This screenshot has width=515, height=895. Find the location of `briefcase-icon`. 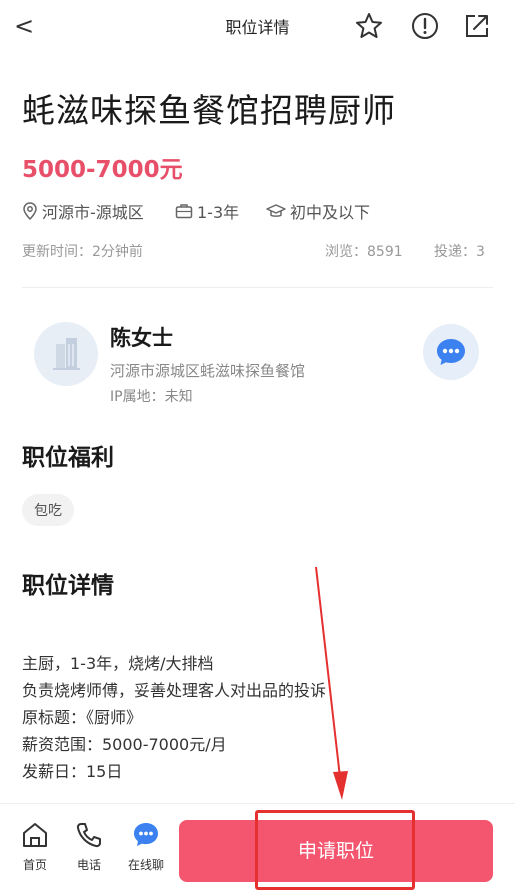

briefcase-icon is located at coordinates (184, 211).